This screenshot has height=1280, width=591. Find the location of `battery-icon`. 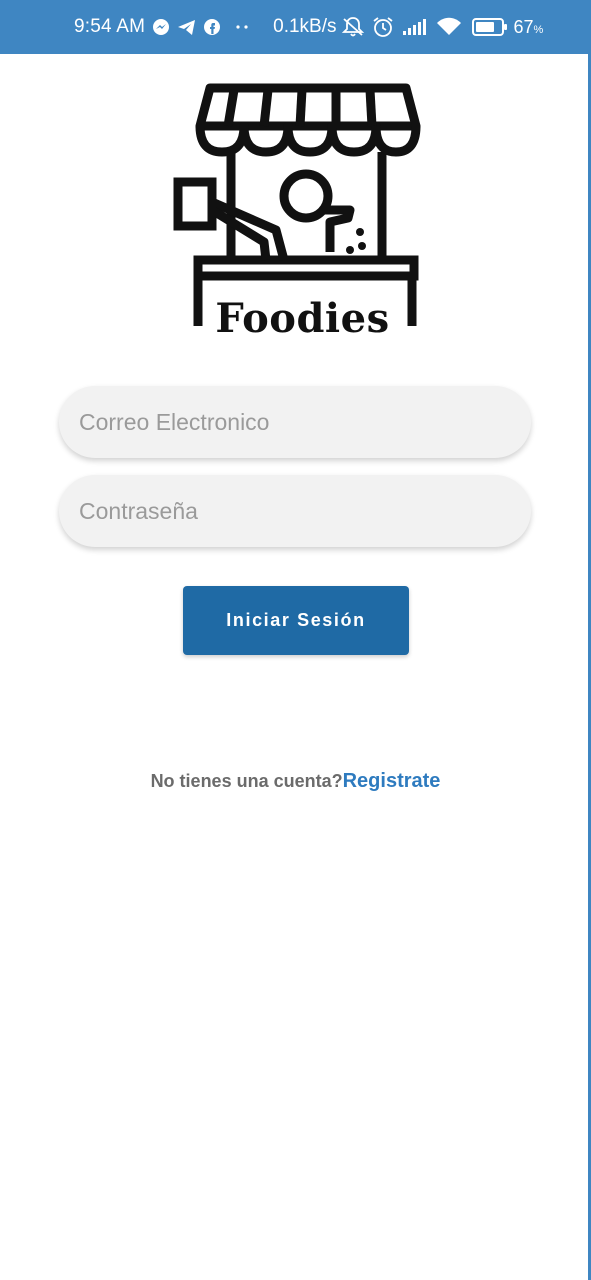

battery-icon is located at coordinates (489, 27).